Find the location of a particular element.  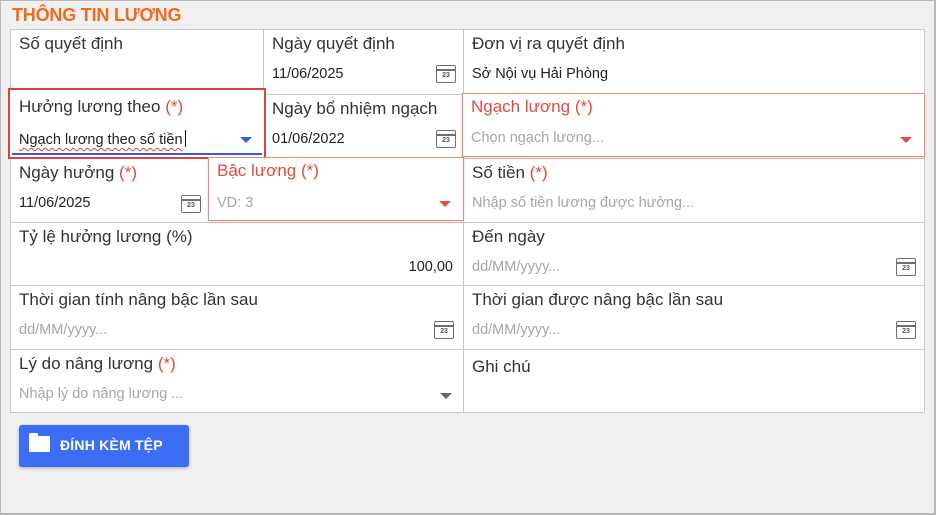

input-ngay-quyet-dinh: 11/06/2025 is located at coordinates (308, 74).